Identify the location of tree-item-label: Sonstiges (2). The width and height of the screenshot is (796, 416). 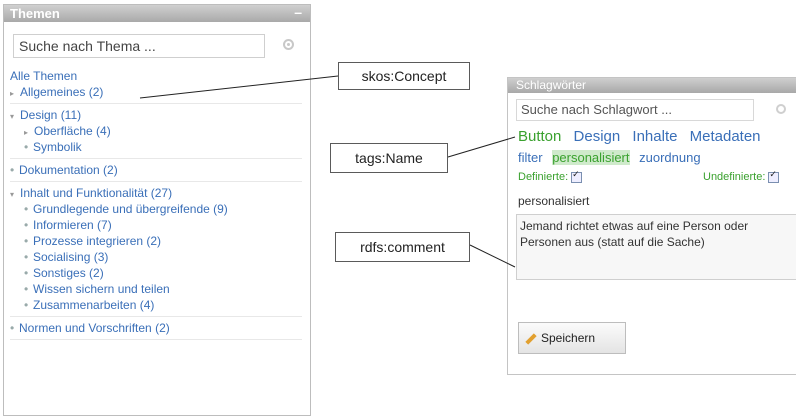
(68, 273).